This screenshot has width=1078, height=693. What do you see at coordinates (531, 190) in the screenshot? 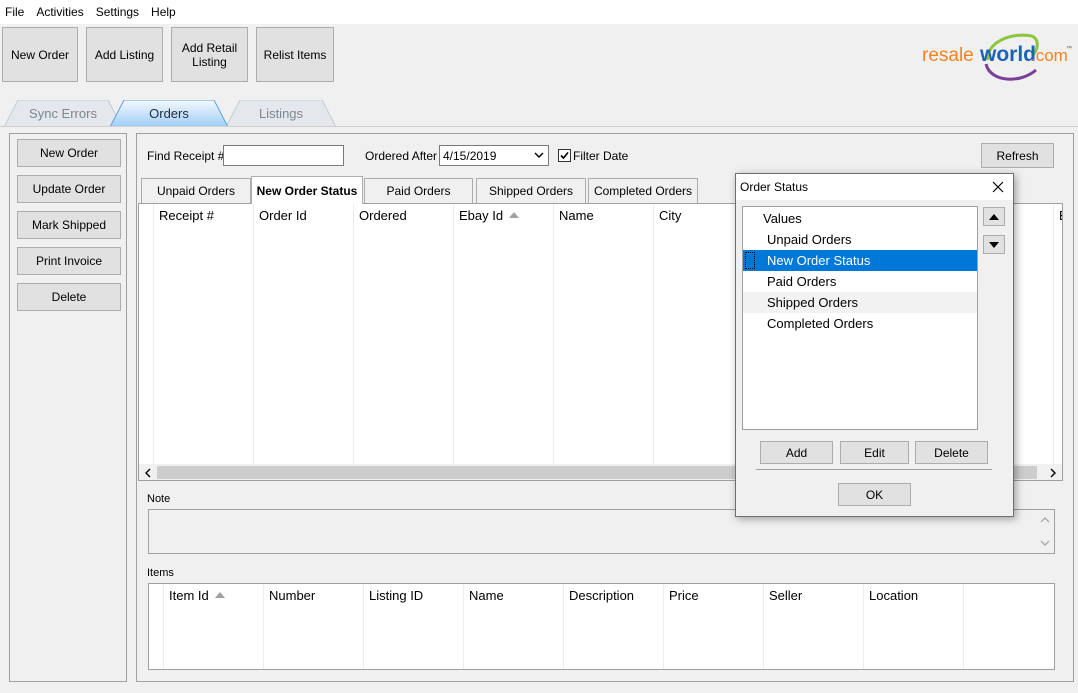
I see `tab-shipped-orders: Shipped Orders` at bounding box center [531, 190].